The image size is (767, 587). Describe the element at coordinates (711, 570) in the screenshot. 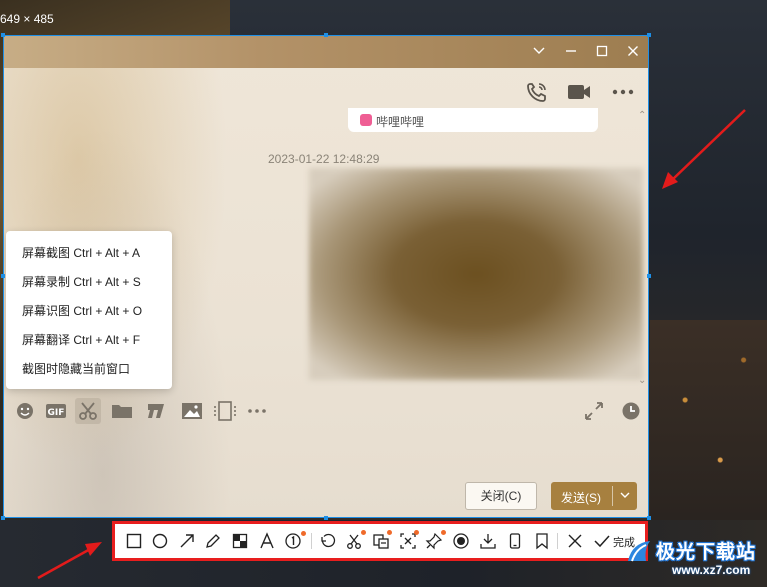

I see `watermark-site-url: www.xz7.com` at that location.